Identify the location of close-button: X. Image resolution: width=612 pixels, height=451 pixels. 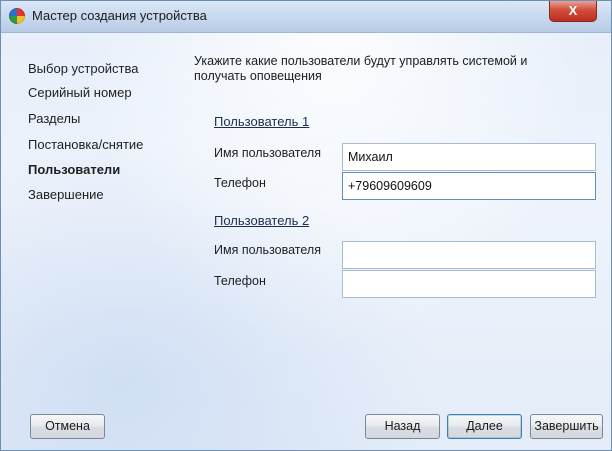
(573, 11).